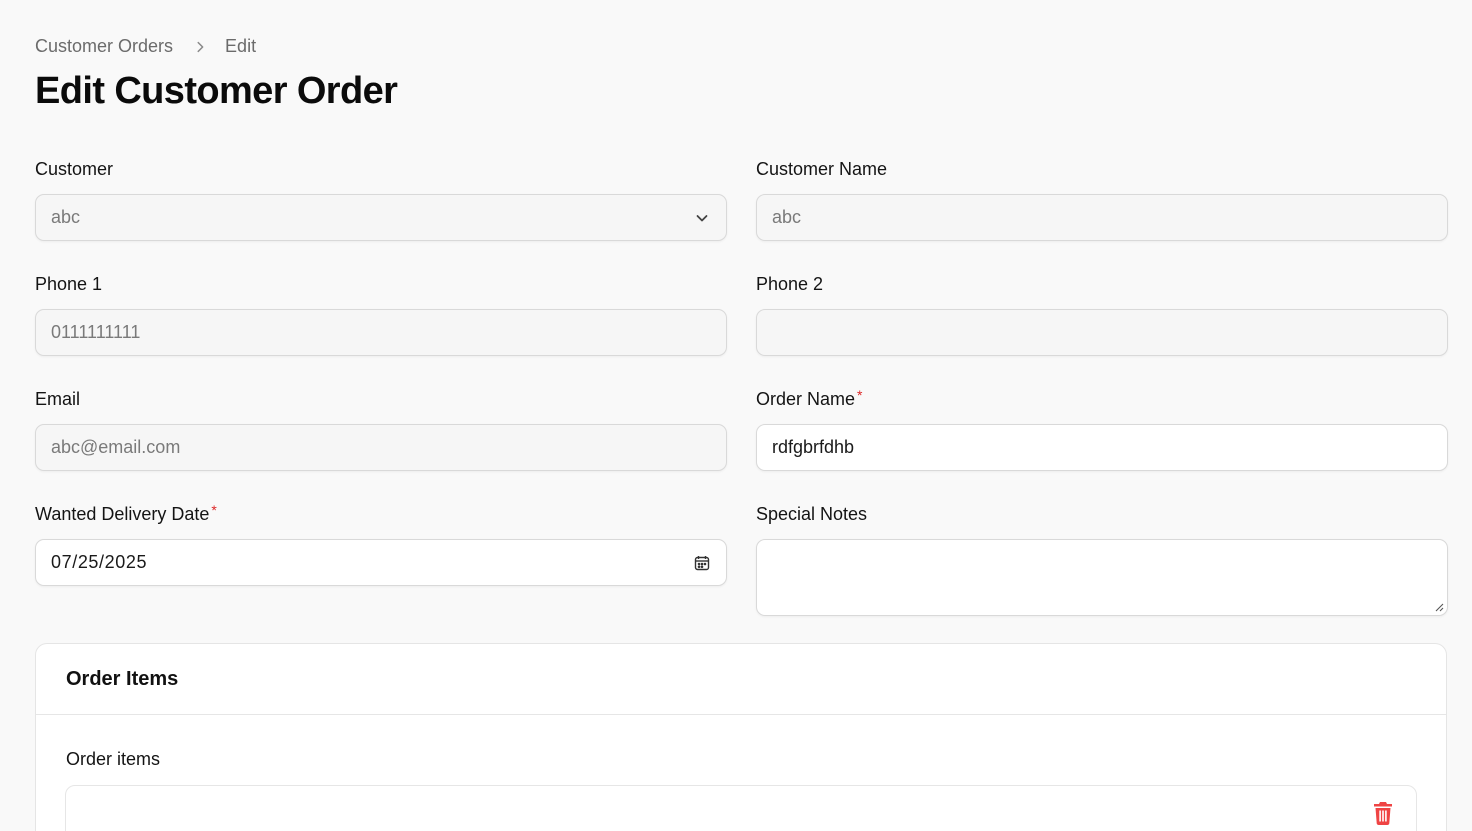  What do you see at coordinates (741, 679) in the screenshot?
I see `order-items-header: Order Items` at bounding box center [741, 679].